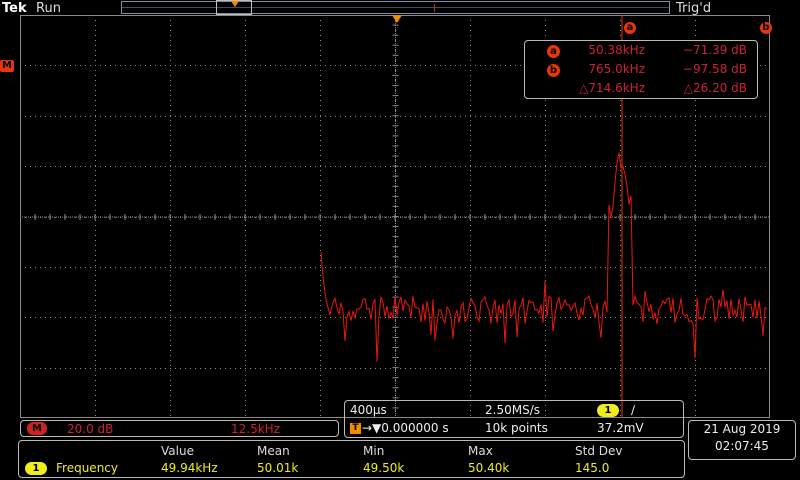 The width and height of the screenshot is (800, 480). Describe the element at coordinates (620, 428) in the screenshot. I see `trigger-level: 37.2mV` at that location.